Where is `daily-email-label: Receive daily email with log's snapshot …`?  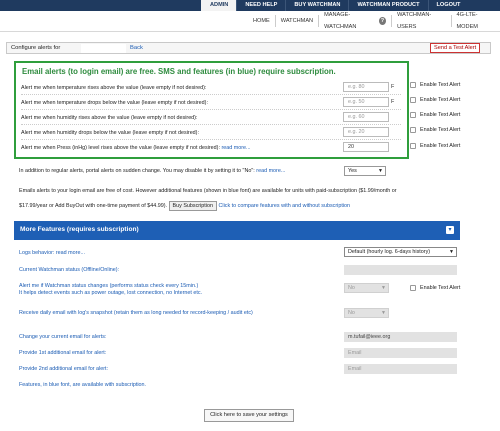
daily-email-label: Receive daily email with log's snapshot … is located at coordinates (136, 313).